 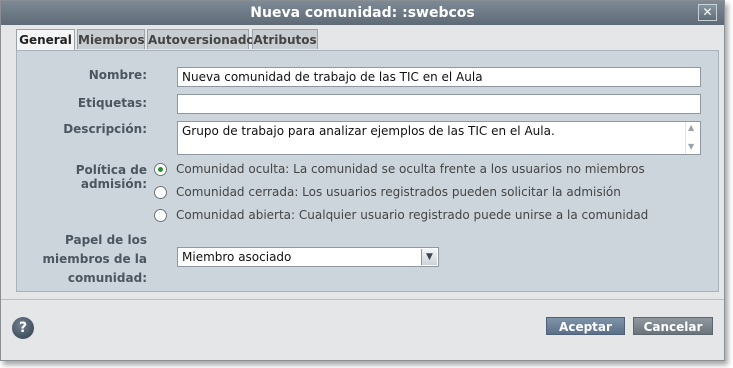 What do you see at coordinates (111, 39) in the screenshot?
I see `tab-miembros: Miembros` at bounding box center [111, 39].